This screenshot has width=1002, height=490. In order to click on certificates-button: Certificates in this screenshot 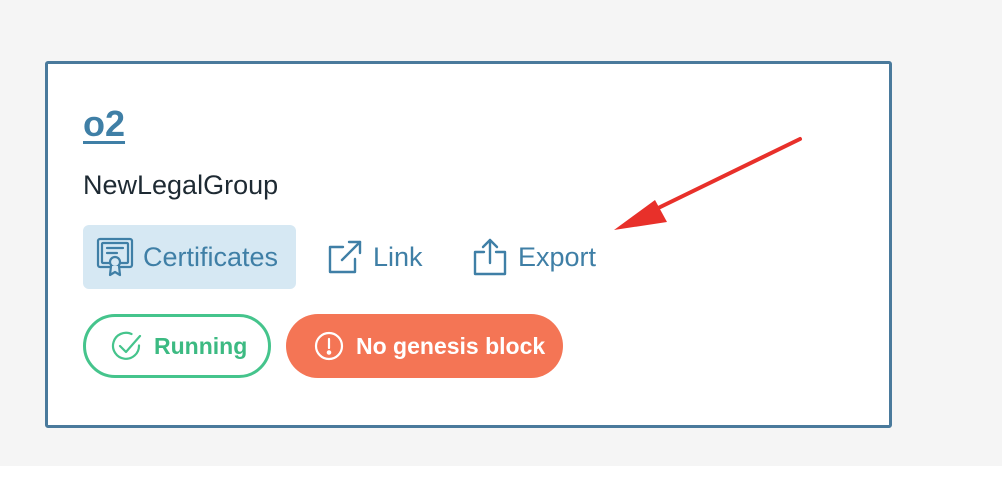, I will do `click(189, 257)`.